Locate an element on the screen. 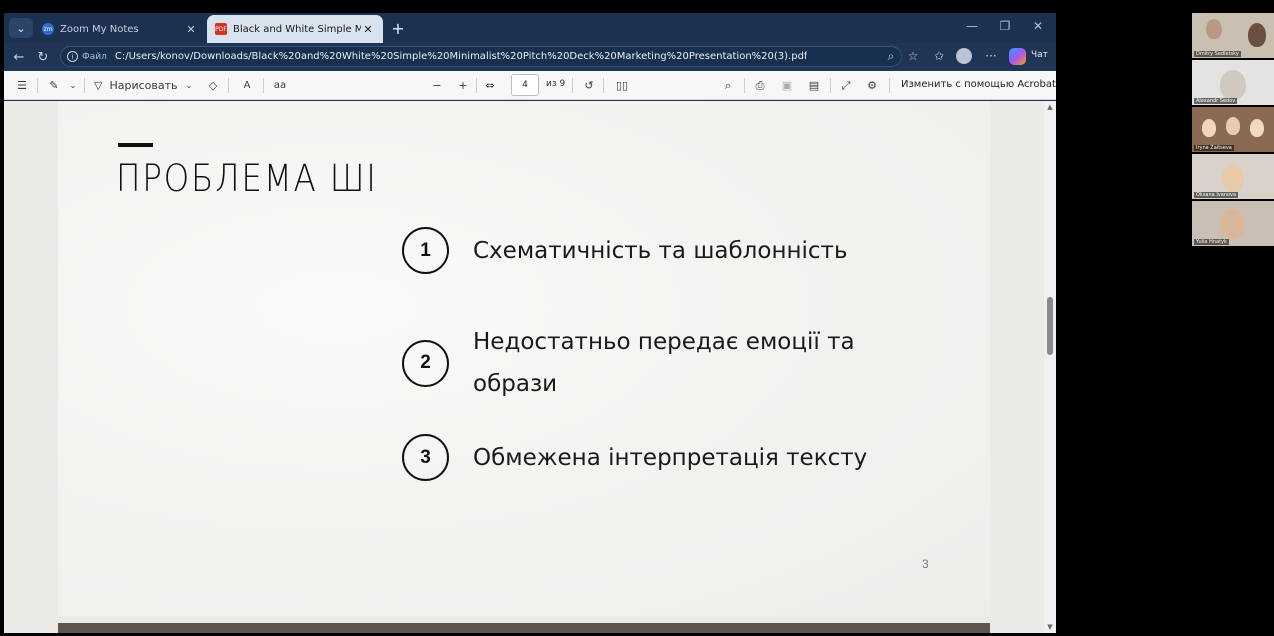 The image size is (1274, 636). fit-page-icon: ⇔ is located at coordinates (490, 85).